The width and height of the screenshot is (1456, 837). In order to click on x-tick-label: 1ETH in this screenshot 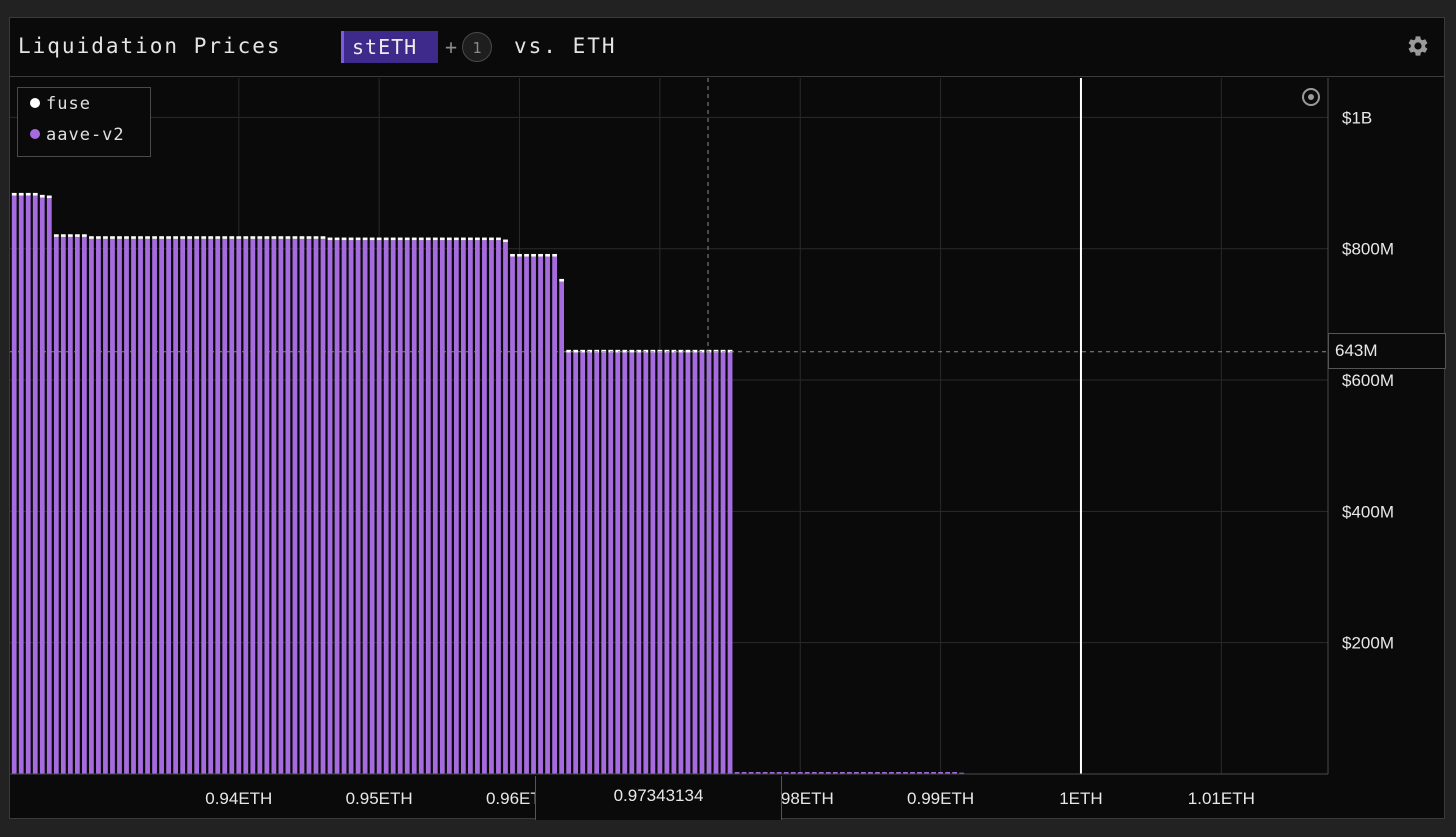, I will do `click(1080, 798)`.